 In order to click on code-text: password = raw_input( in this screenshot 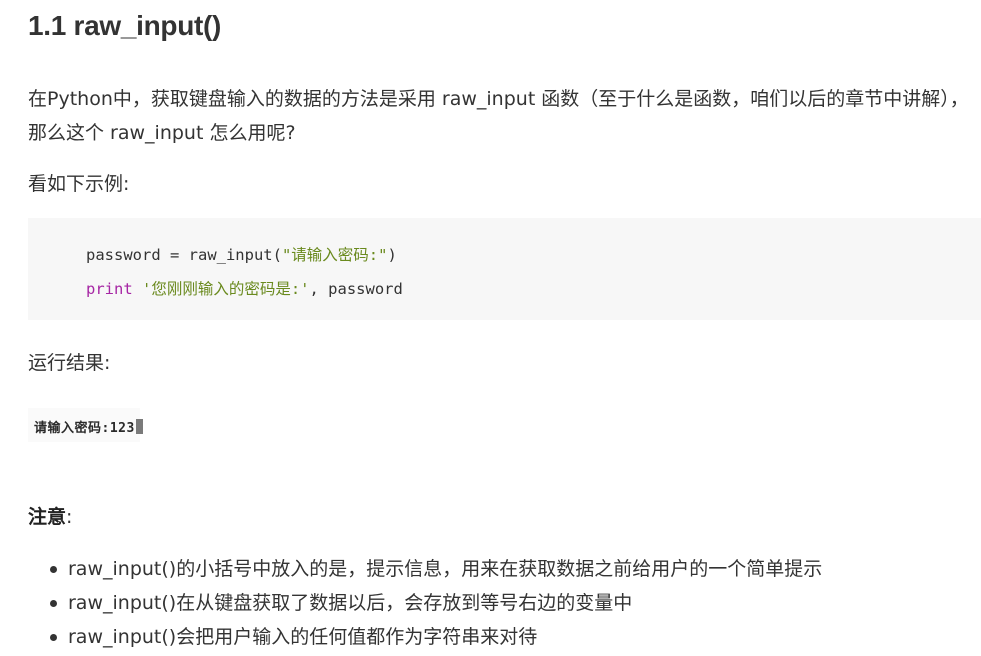, I will do `click(184, 255)`.